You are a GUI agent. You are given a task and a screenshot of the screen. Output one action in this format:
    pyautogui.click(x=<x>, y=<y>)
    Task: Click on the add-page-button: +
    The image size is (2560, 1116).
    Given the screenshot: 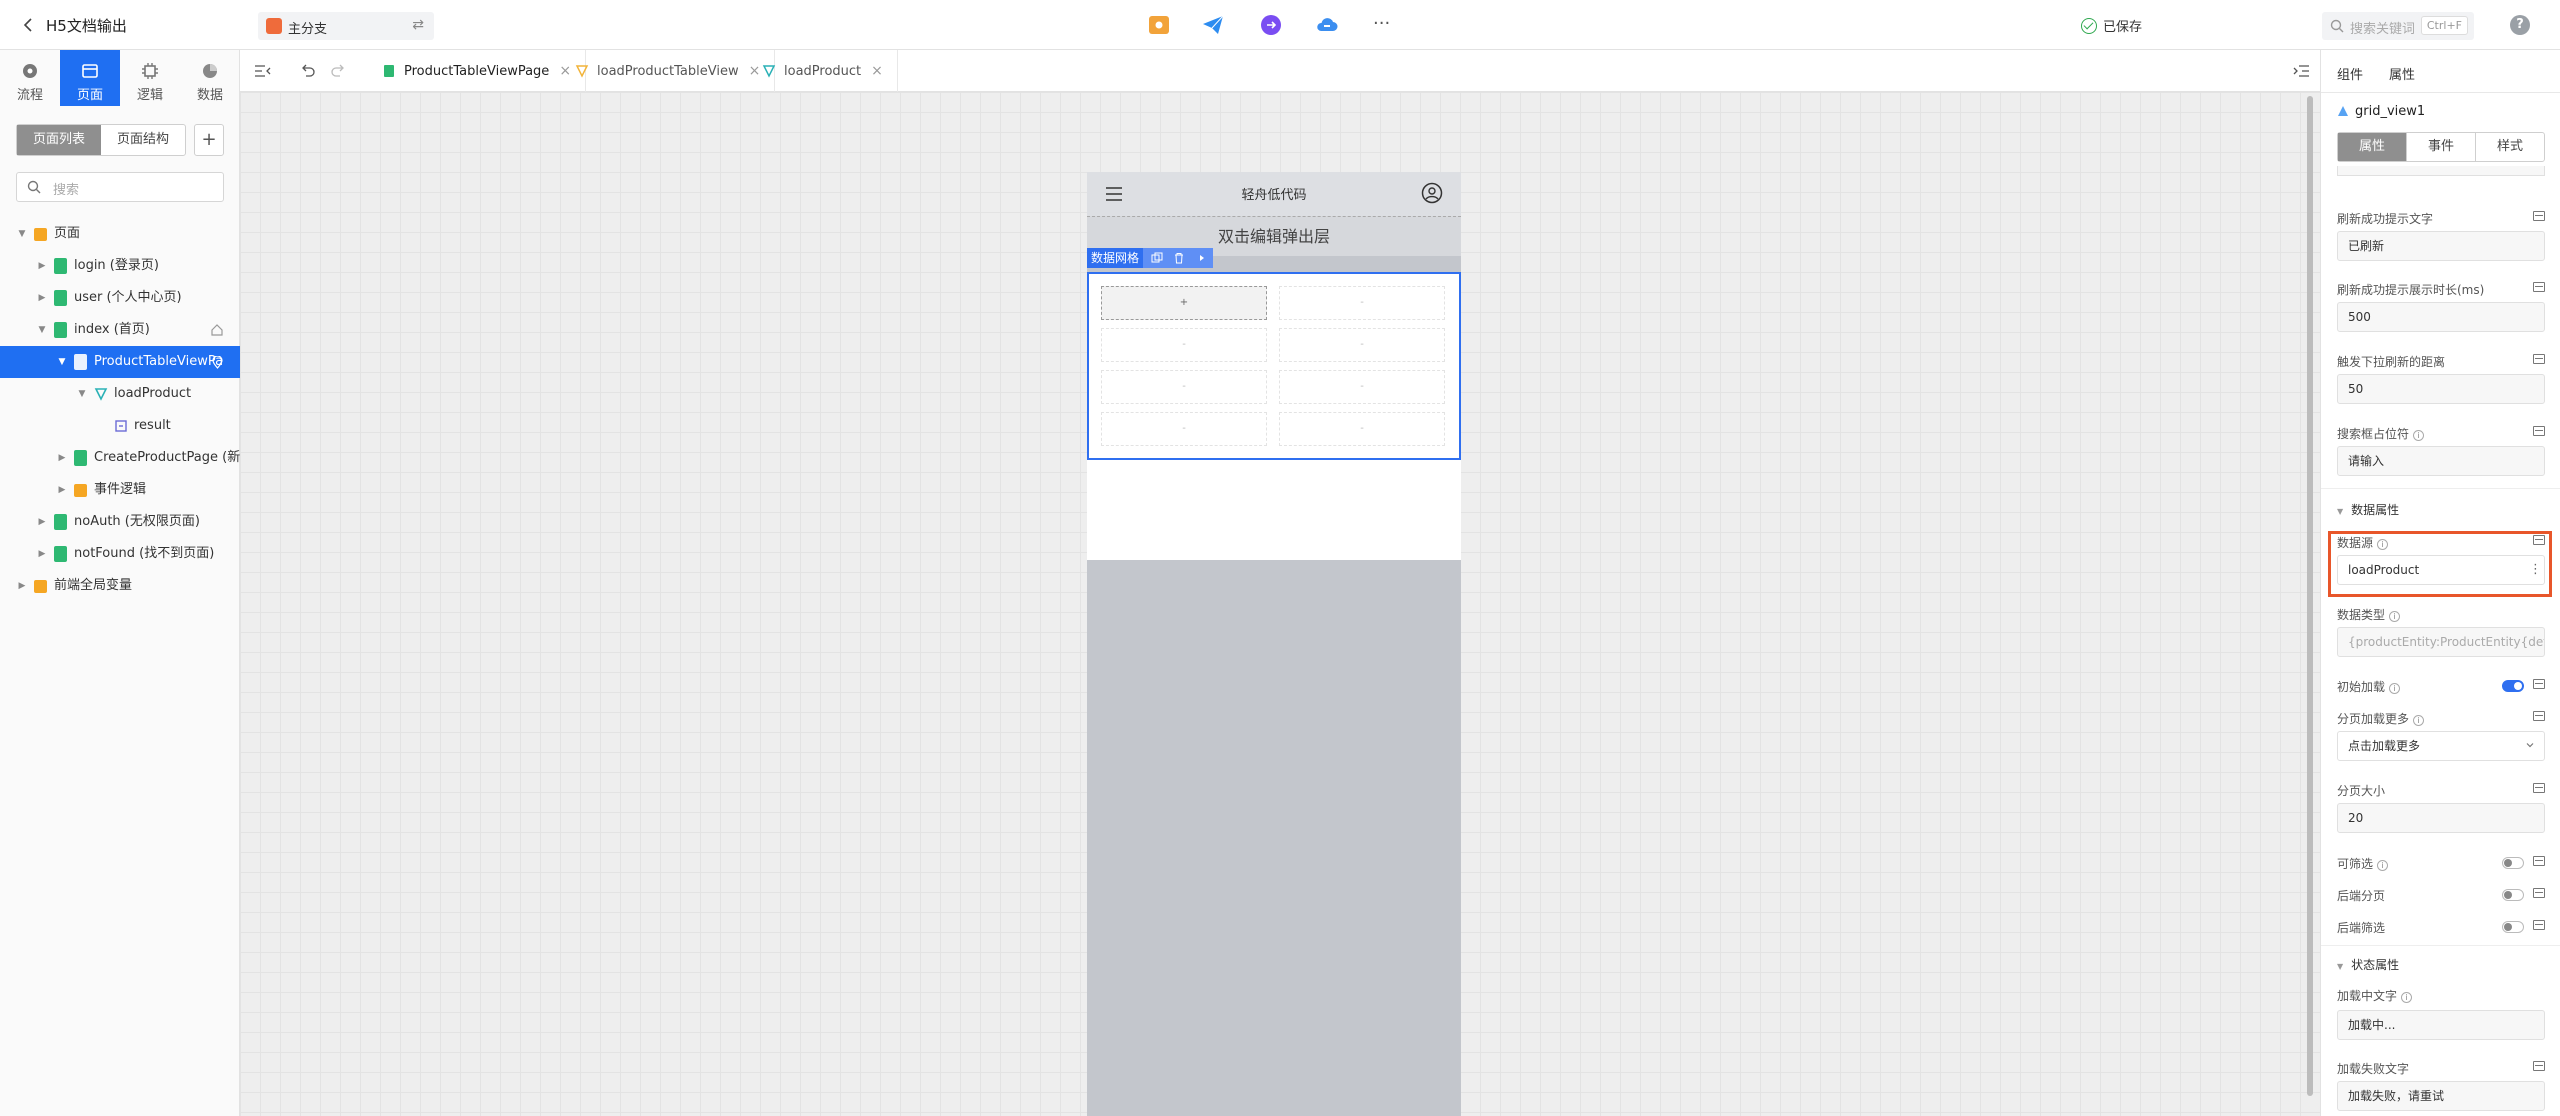 What is the action you would take?
    pyautogui.click(x=209, y=140)
    